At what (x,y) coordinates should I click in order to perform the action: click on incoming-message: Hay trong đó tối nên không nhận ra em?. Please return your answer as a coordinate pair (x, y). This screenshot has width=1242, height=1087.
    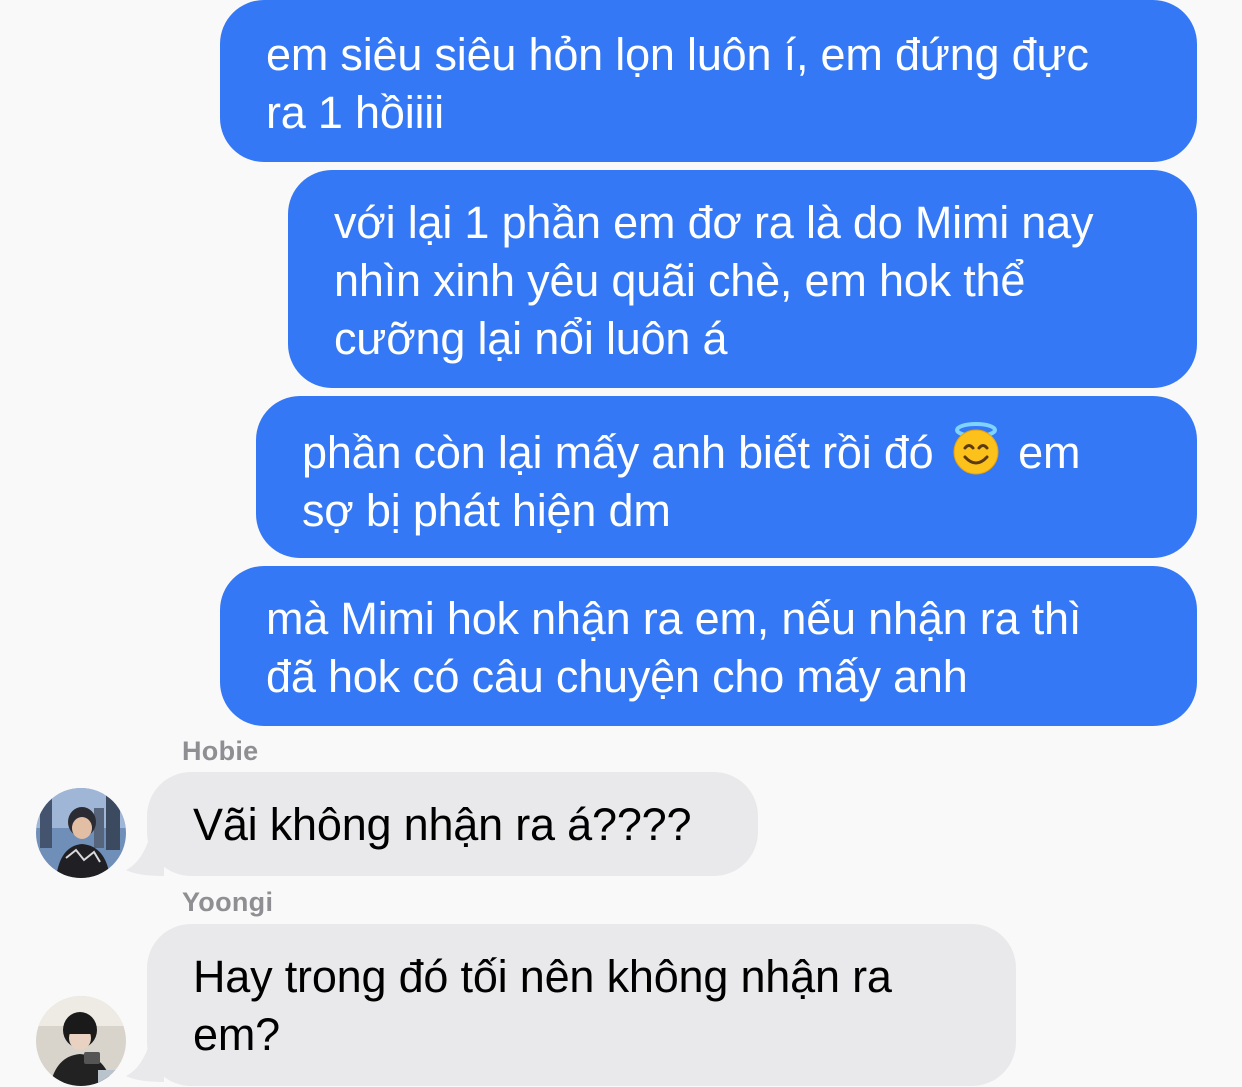
    Looking at the image, I should click on (581, 1005).